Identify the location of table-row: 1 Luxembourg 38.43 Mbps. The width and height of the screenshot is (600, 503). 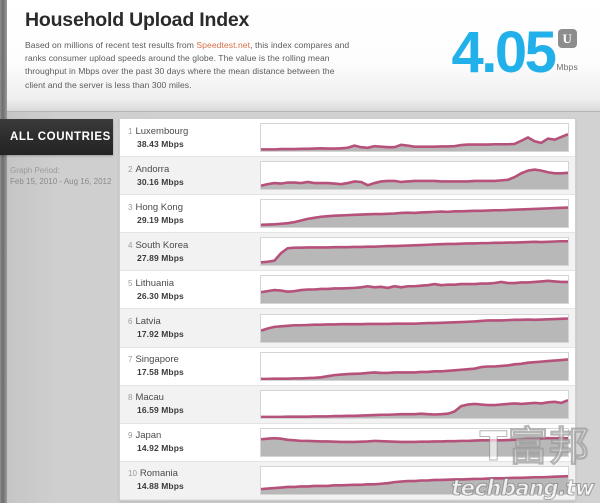
(347, 138).